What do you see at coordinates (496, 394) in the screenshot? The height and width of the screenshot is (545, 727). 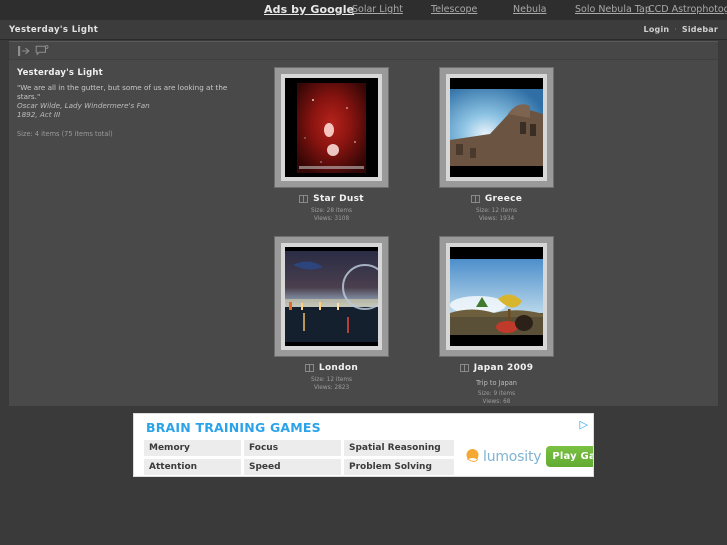 I see `album-size-label: Size: 9 items` at bounding box center [496, 394].